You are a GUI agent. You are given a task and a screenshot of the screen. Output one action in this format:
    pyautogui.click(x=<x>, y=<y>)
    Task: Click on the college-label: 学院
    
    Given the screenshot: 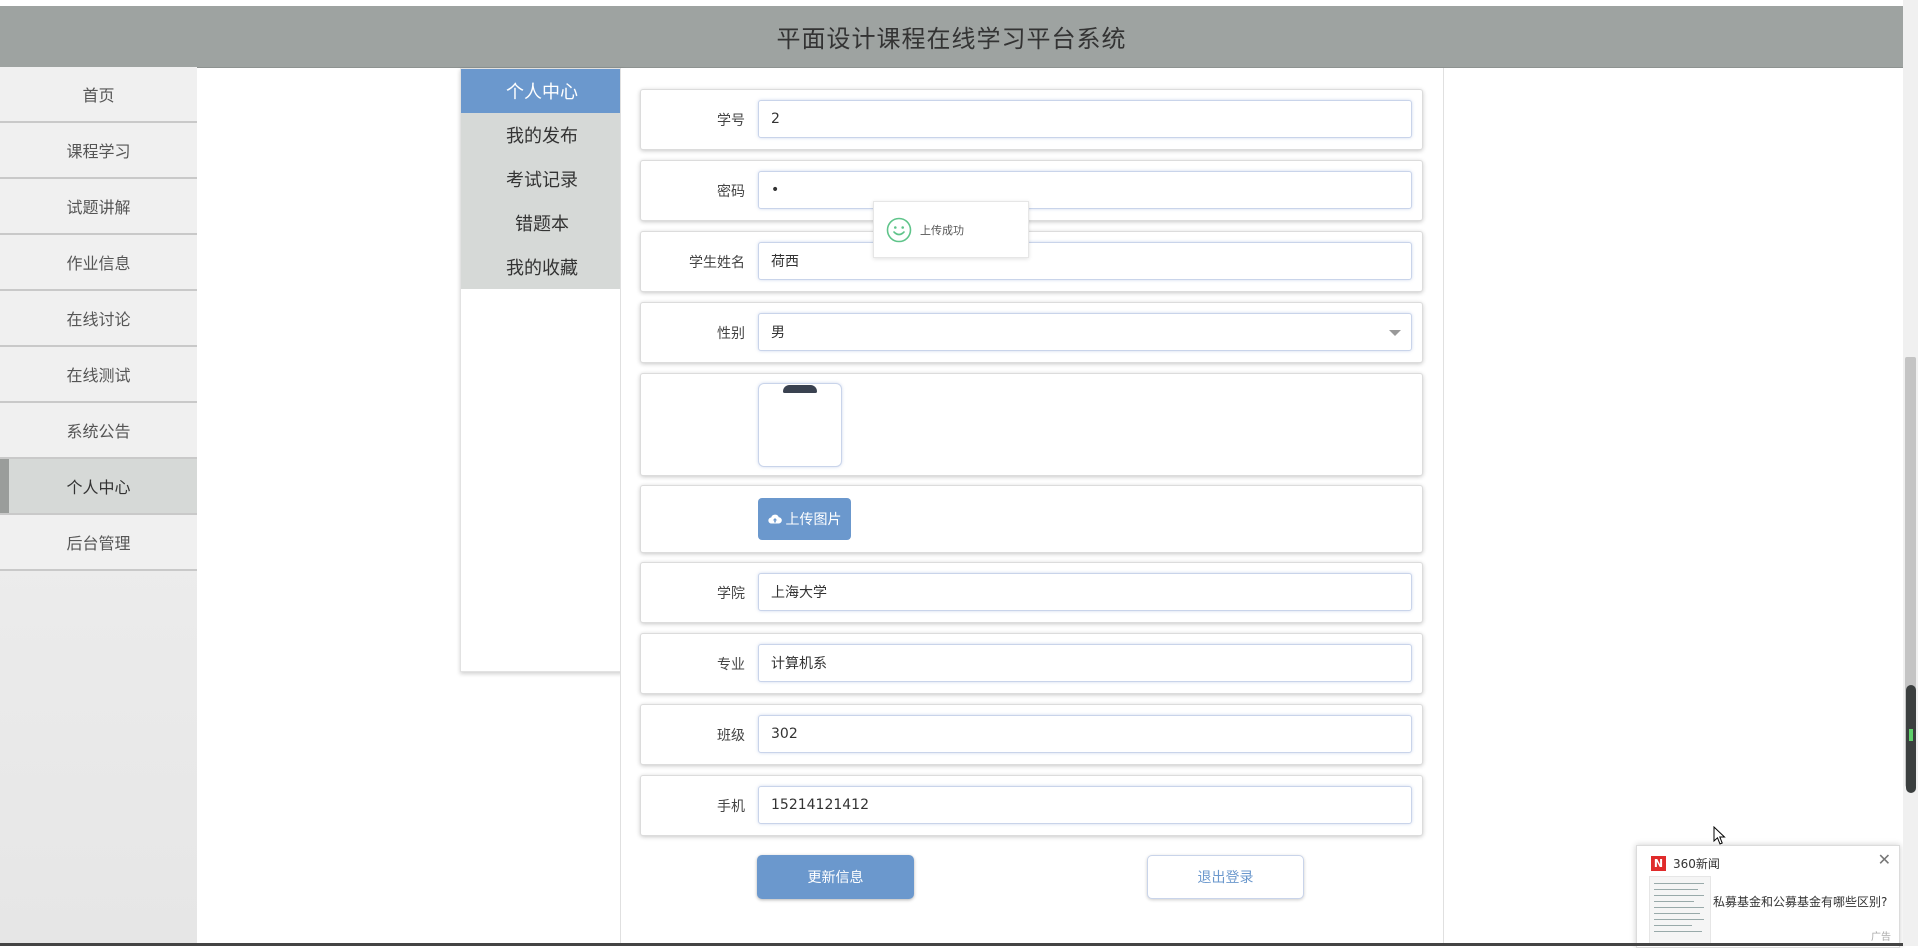 What is the action you would take?
    pyautogui.click(x=731, y=593)
    